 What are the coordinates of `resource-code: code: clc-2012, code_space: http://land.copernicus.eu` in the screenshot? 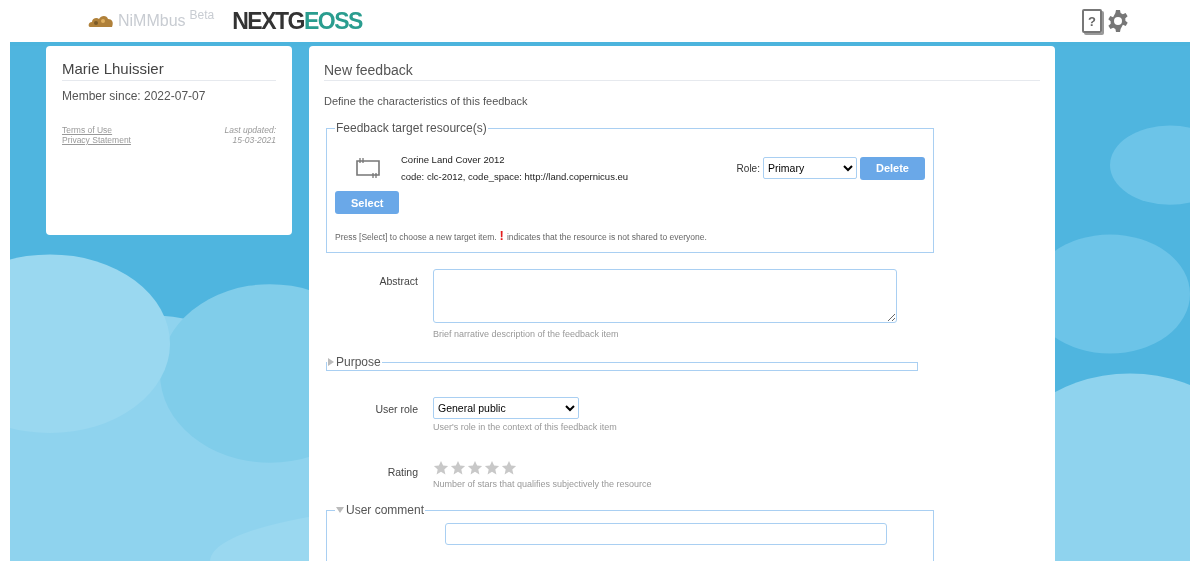 It's located at (515, 176).